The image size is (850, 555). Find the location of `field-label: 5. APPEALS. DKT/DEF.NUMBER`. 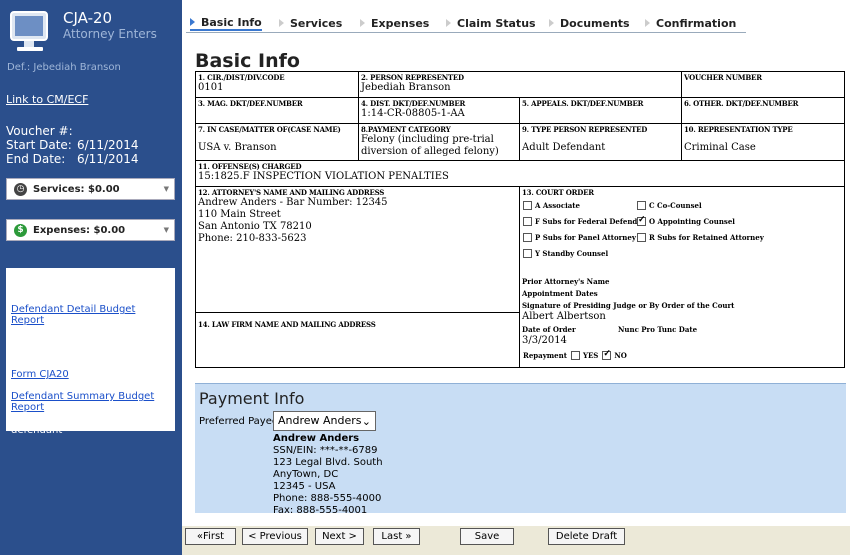

field-label: 5. APPEALS. DKT/DEF.NUMBER is located at coordinates (583, 103).